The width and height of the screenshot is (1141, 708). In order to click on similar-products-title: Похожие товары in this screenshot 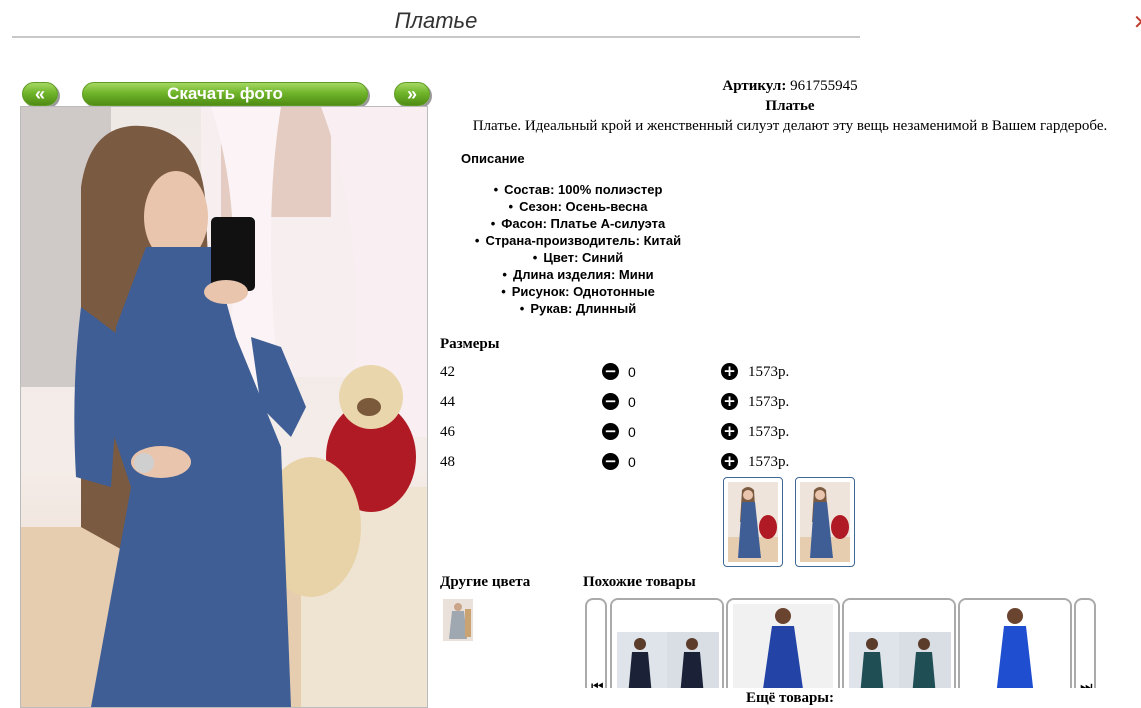, I will do `click(639, 582)`.